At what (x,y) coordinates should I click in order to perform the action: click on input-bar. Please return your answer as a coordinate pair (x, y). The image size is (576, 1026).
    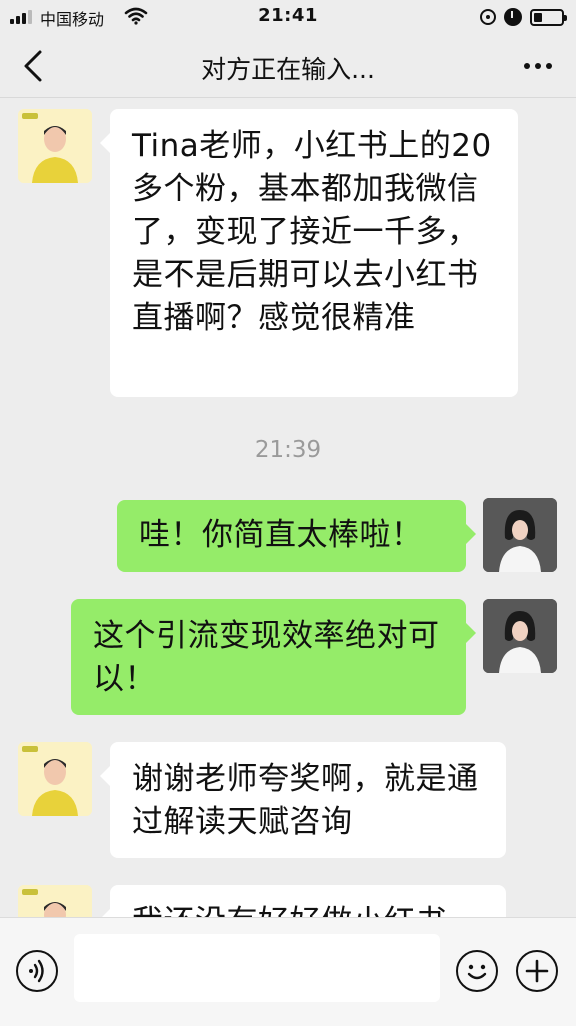
    Looking at the image, I should click on (288, 971).